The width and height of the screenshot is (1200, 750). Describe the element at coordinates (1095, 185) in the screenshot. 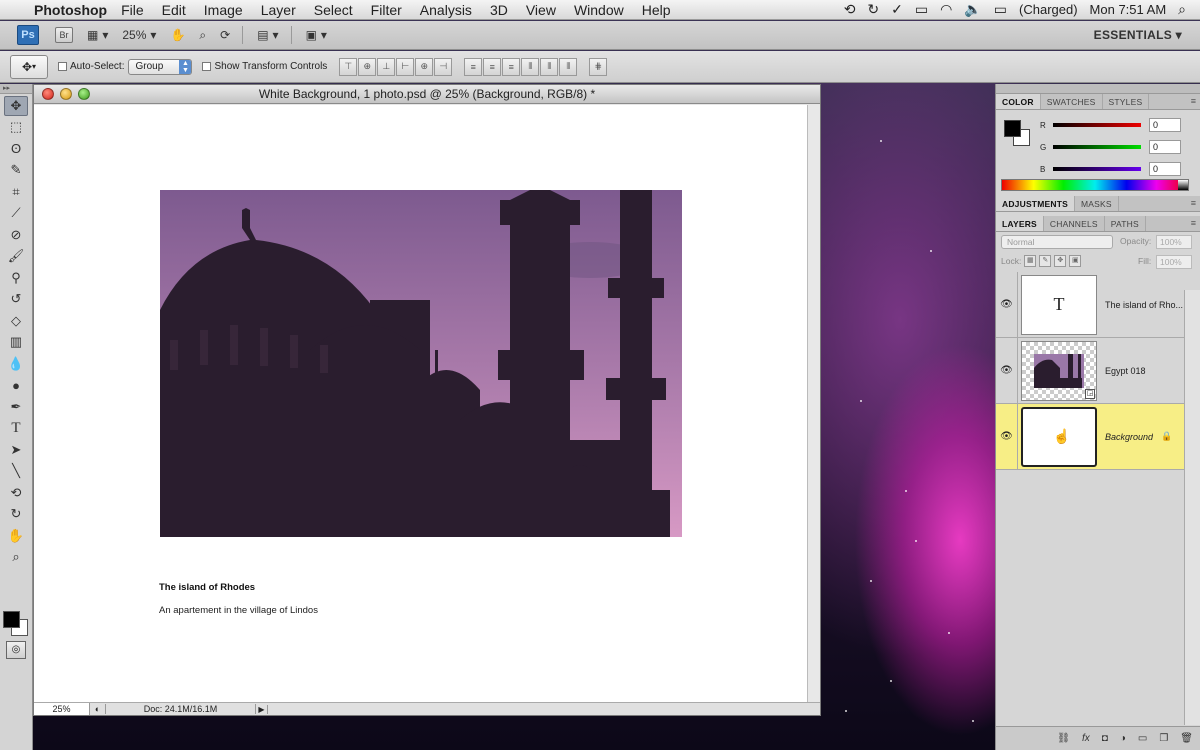

I see `color-spectrum-bar` at that location.